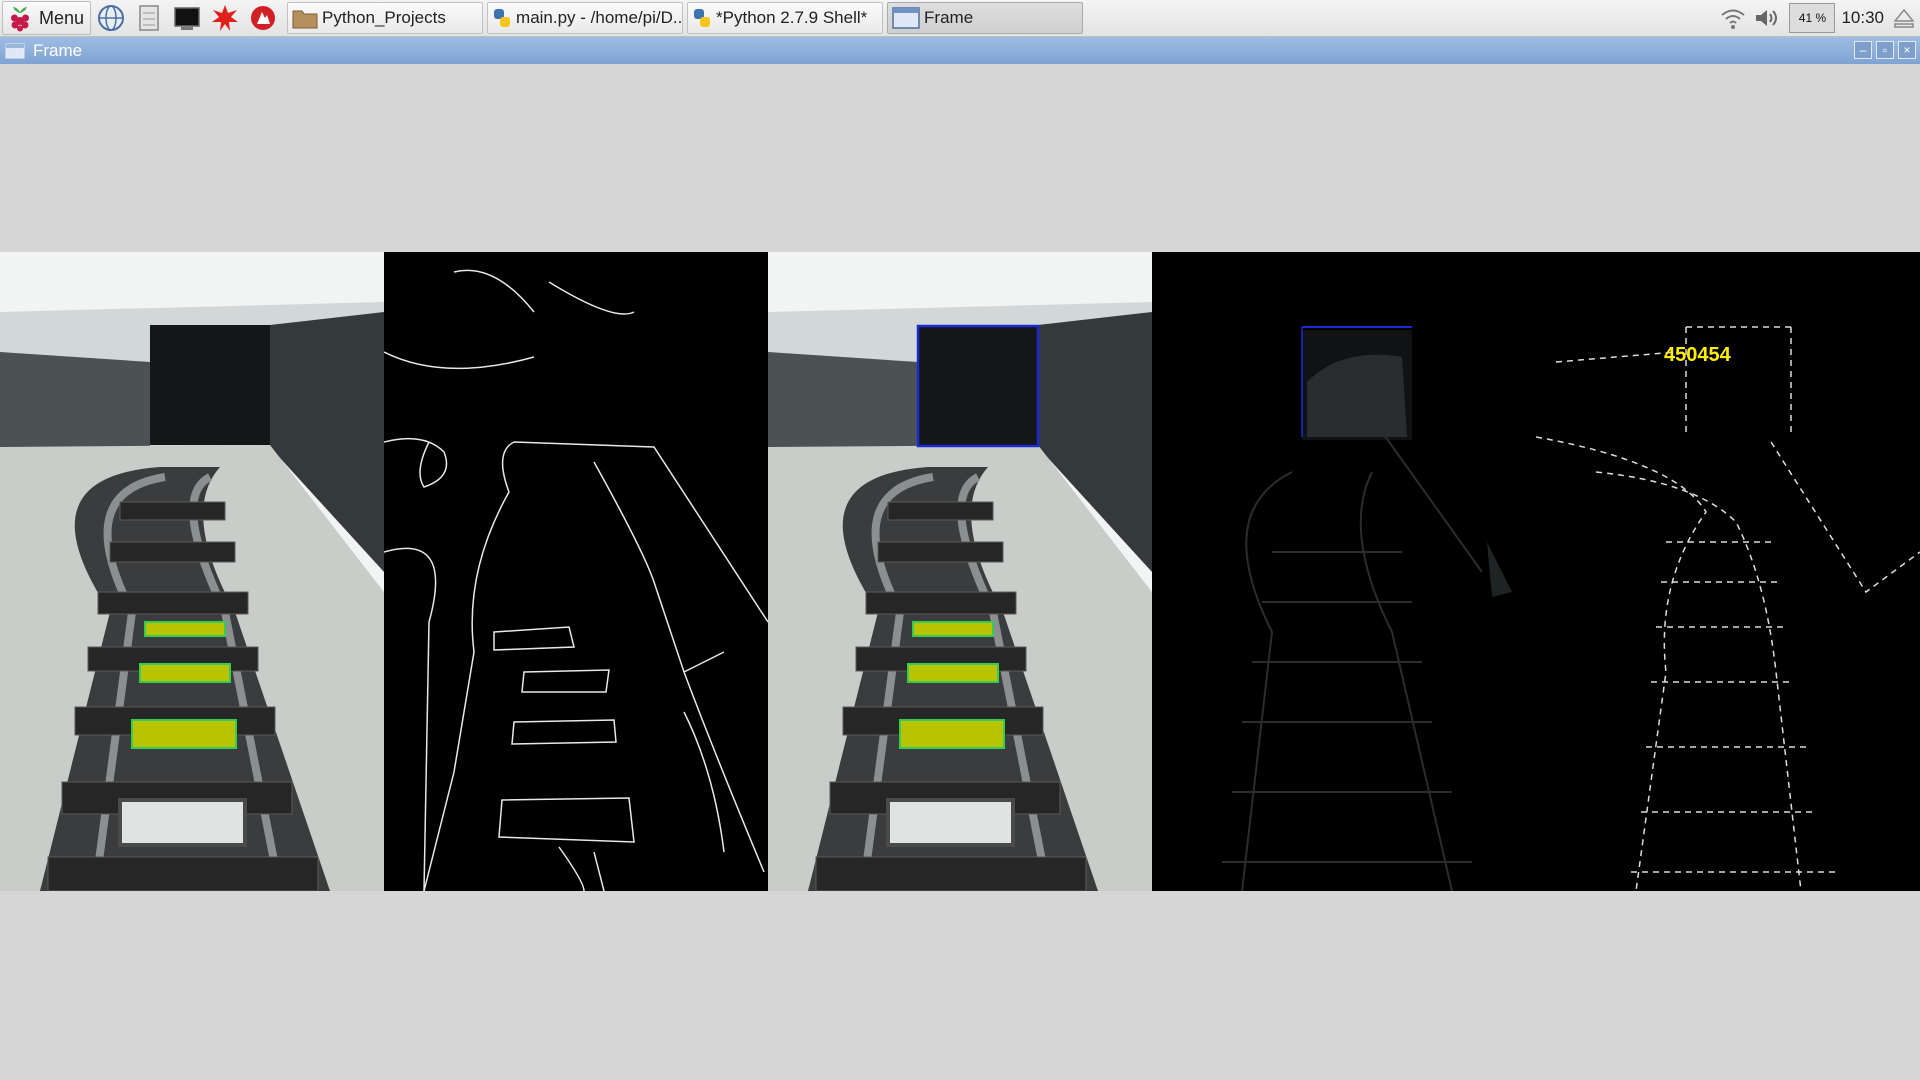 The image size is (1920, 1080). I want to click on web-browser-icon, so click(111, 18).